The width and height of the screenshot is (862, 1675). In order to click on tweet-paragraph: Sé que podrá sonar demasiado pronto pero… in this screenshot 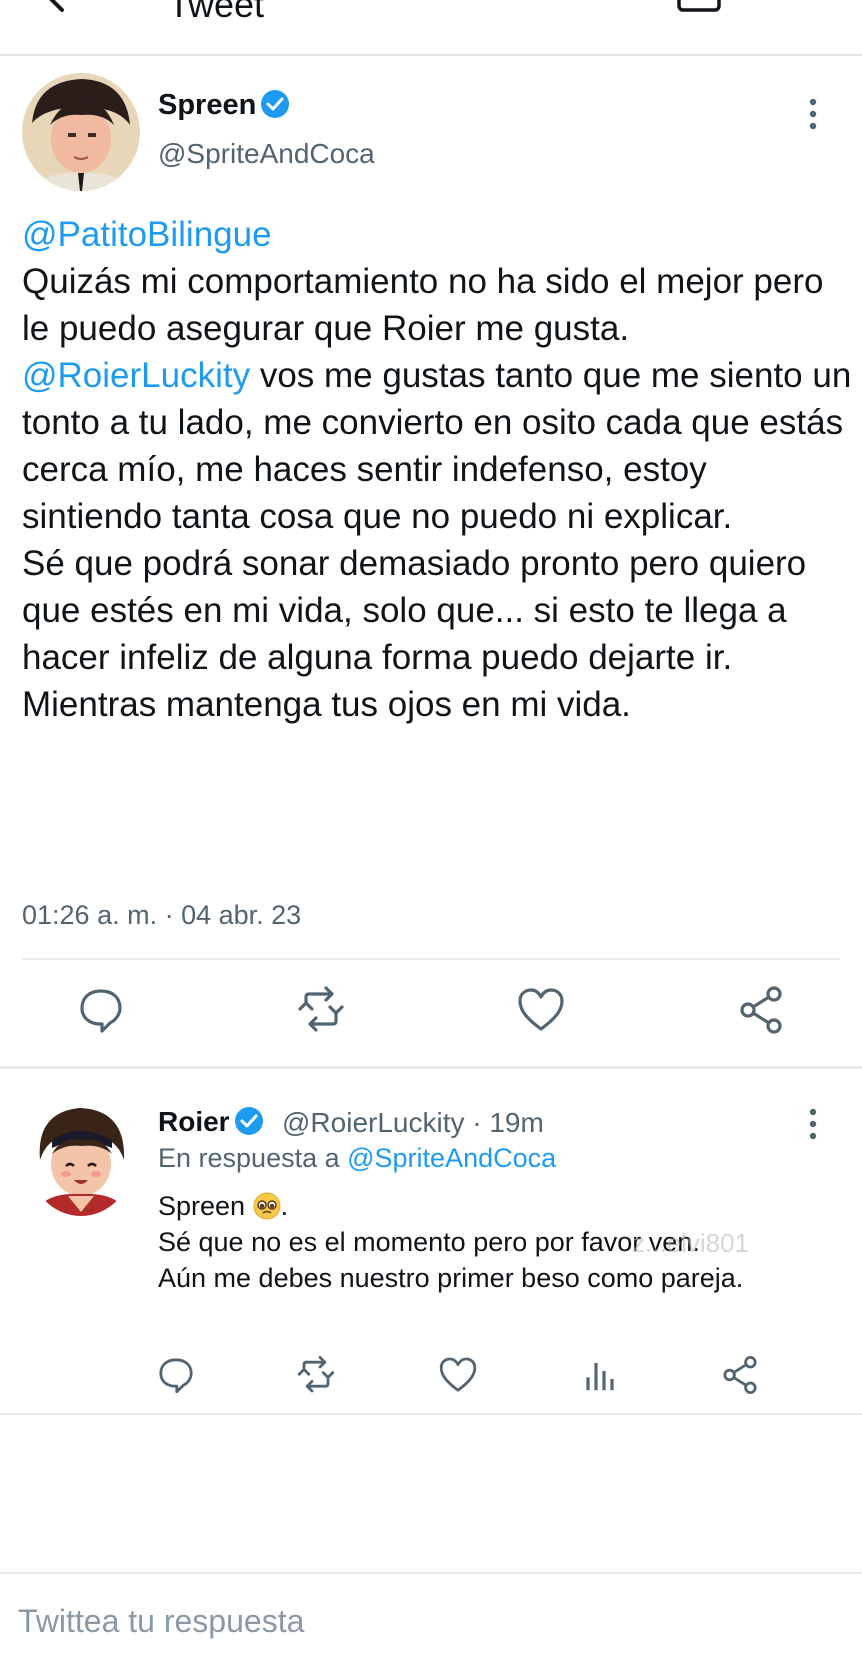, I will do `click(414, 610)`.